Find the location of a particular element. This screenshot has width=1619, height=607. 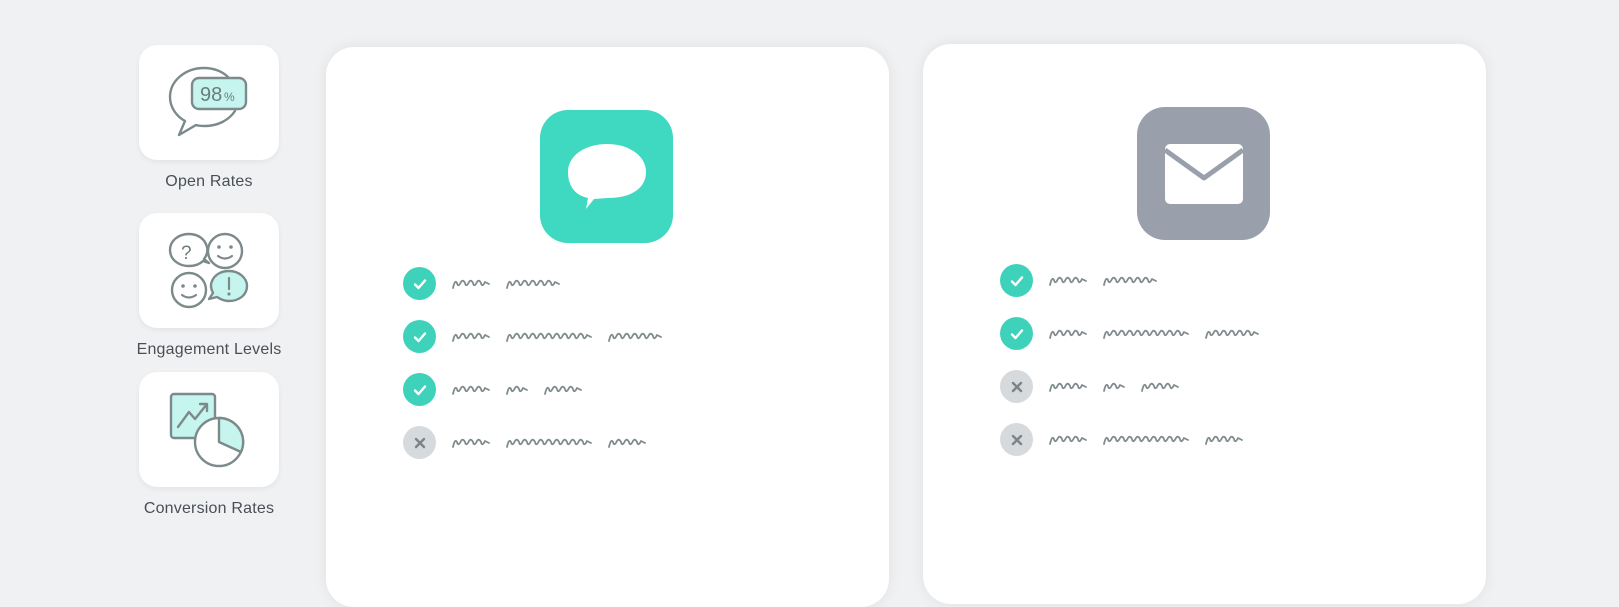

metric-conversion-rates: Conversion Rates is located at coordinates (209, 445).